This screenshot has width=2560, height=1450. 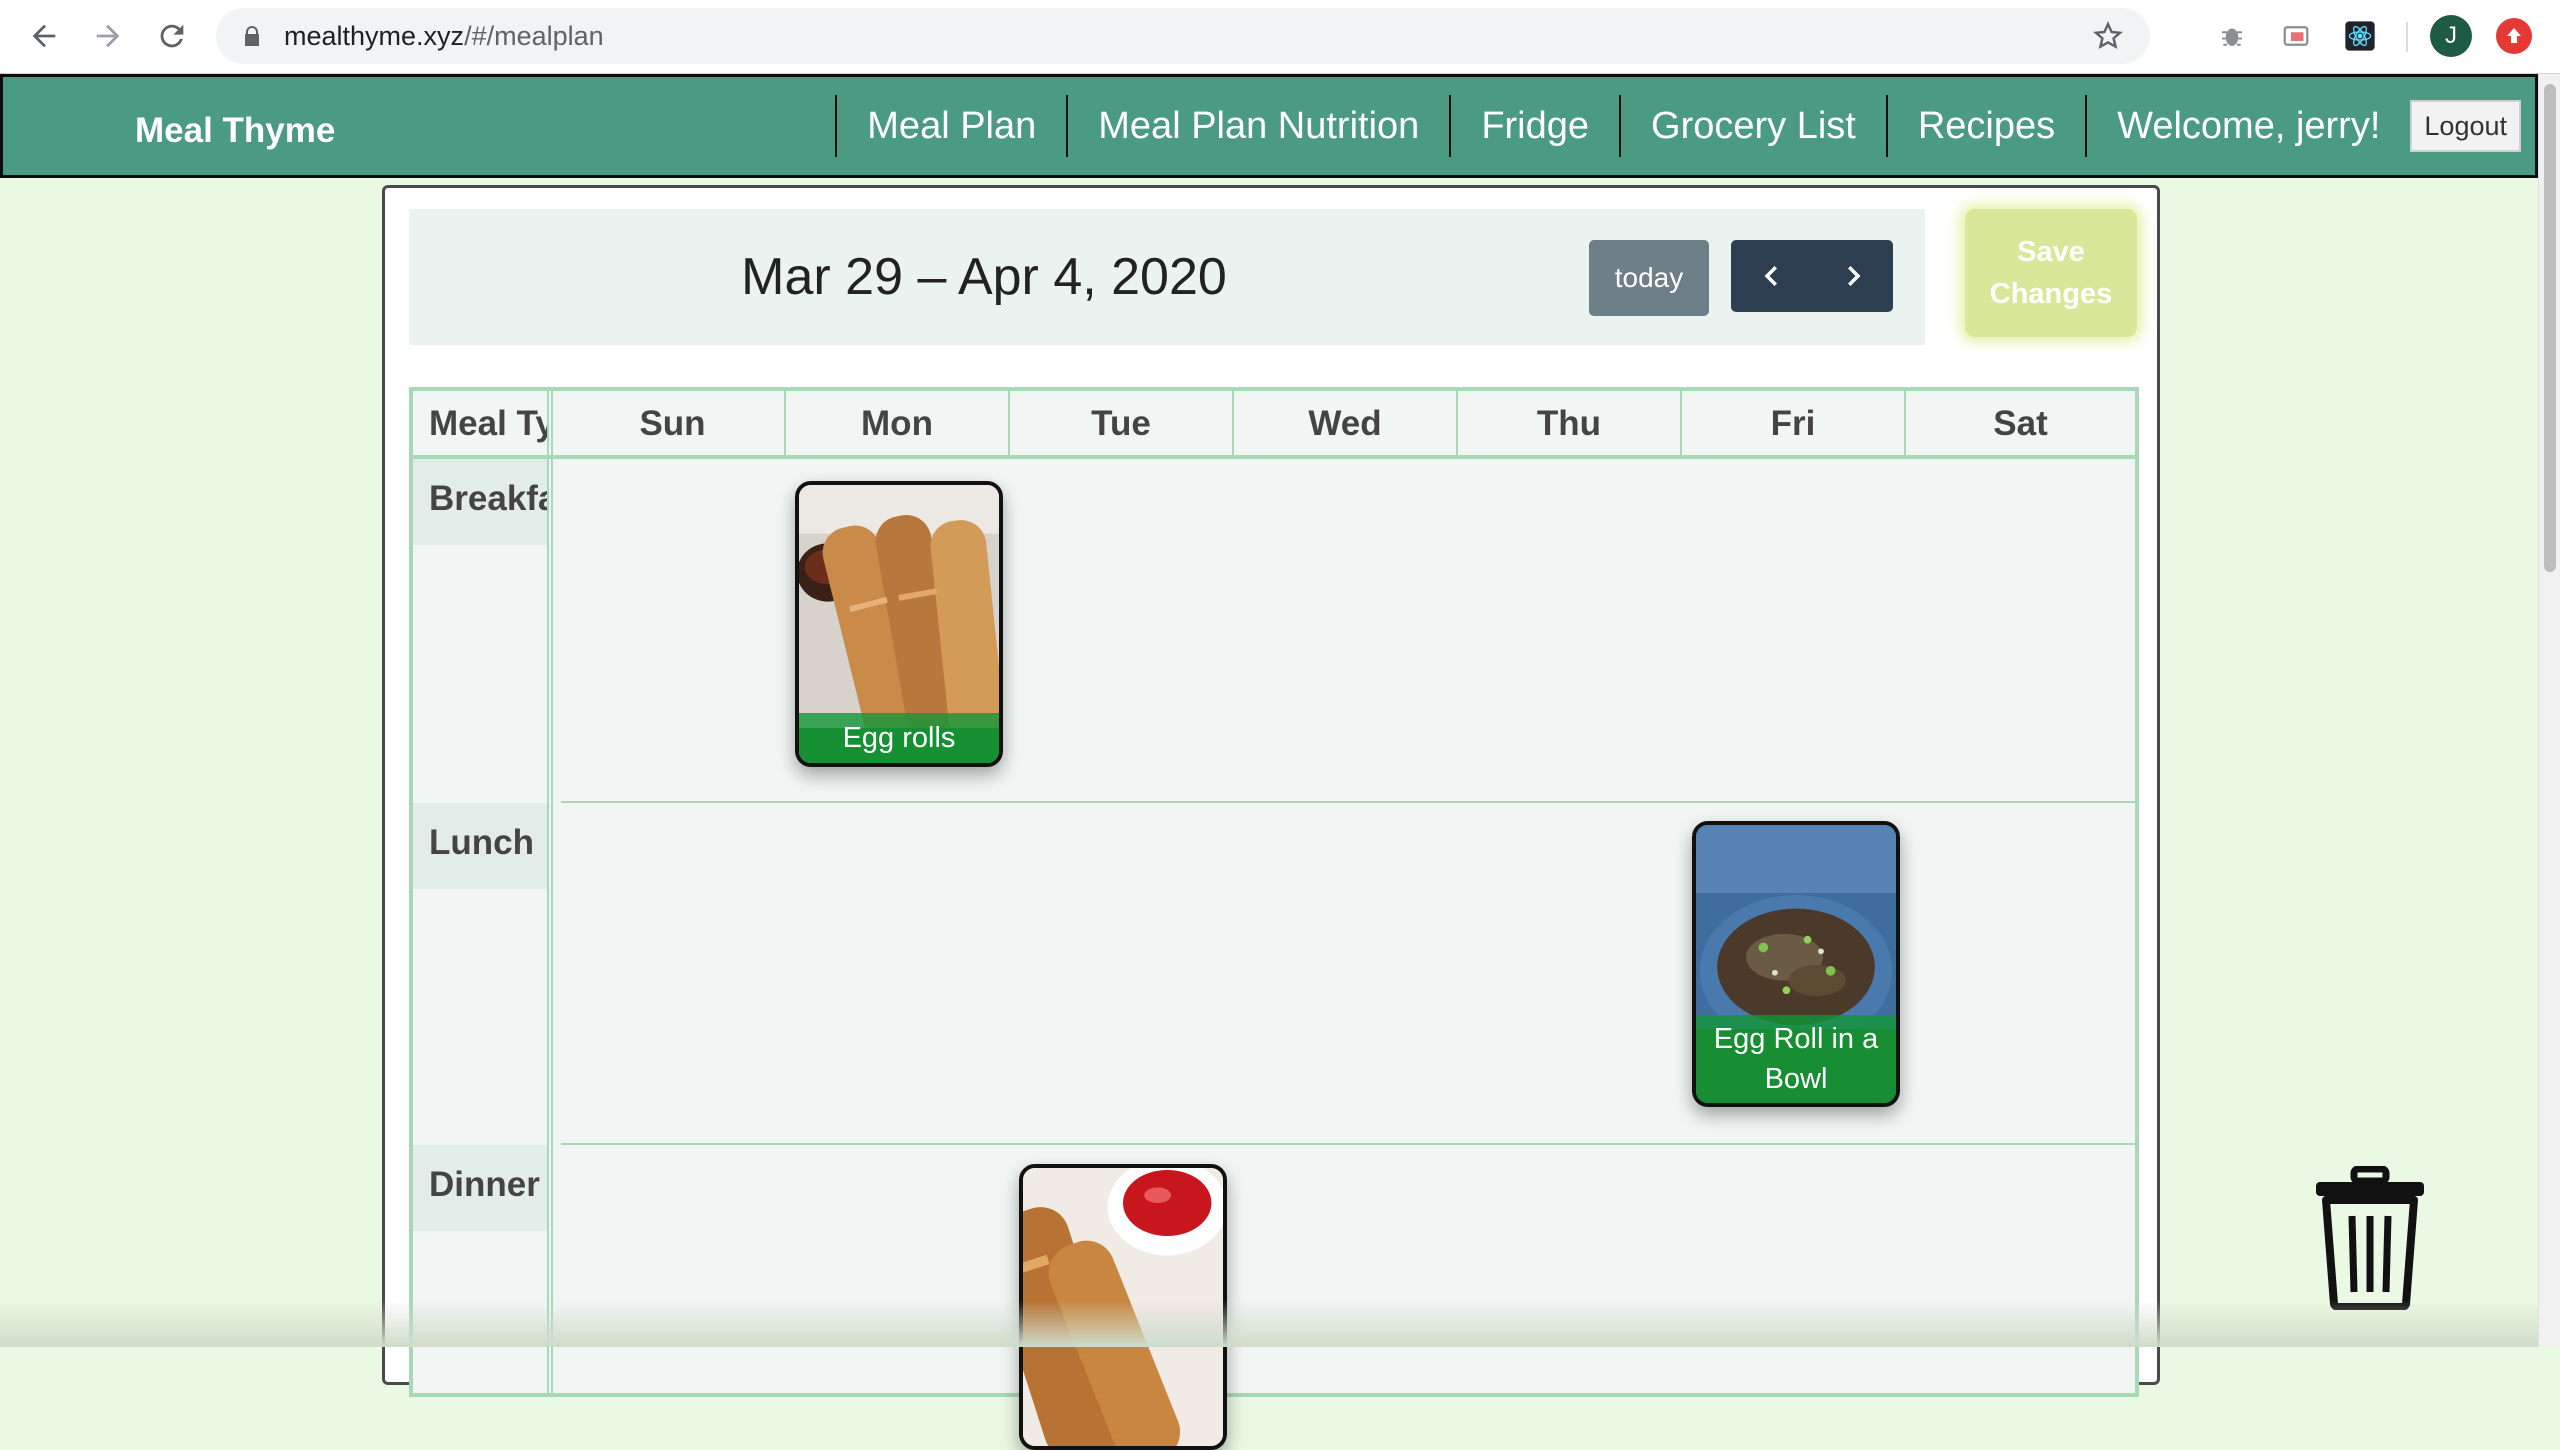 What do you see at coordinates (2296, 36) in the screenshot?
I see `cast-extension-icon` at bounding box center [2296, 36].